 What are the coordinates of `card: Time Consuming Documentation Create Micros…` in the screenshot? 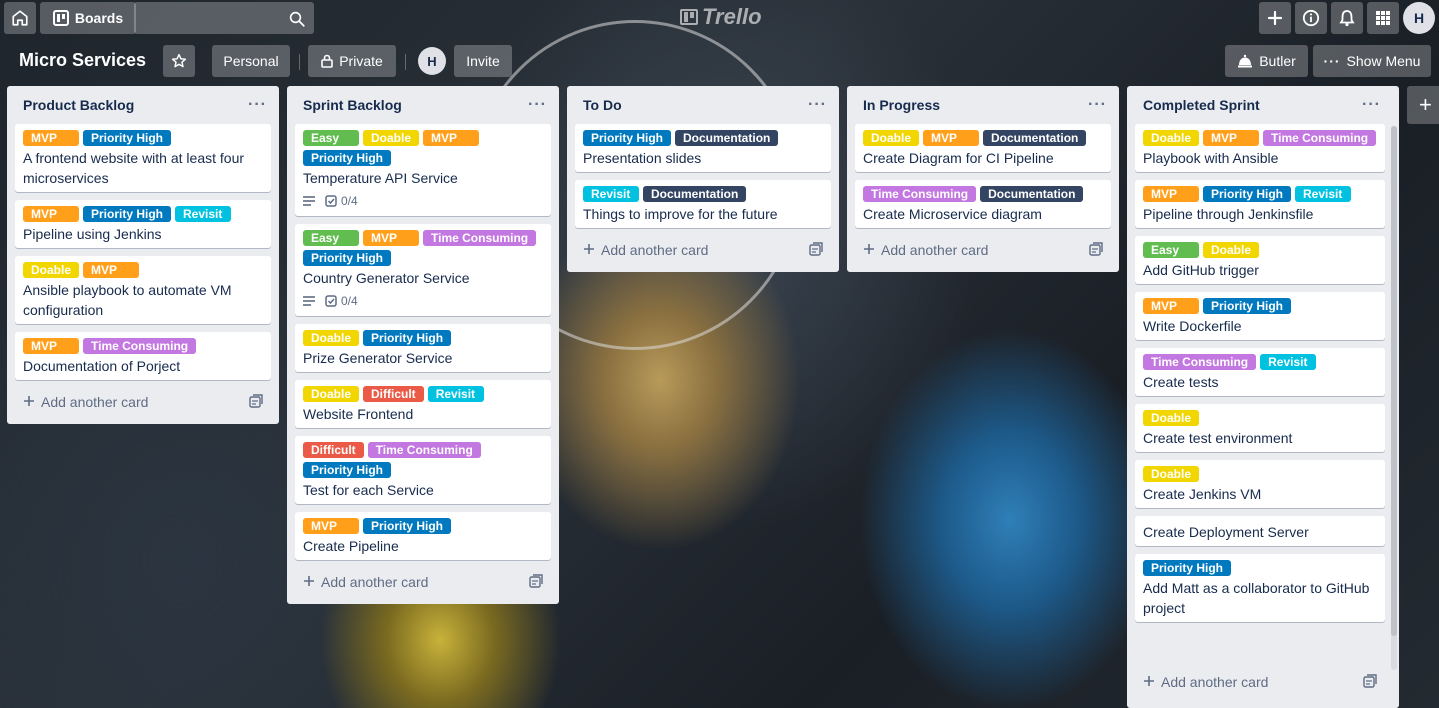 It's located at (983, 204).